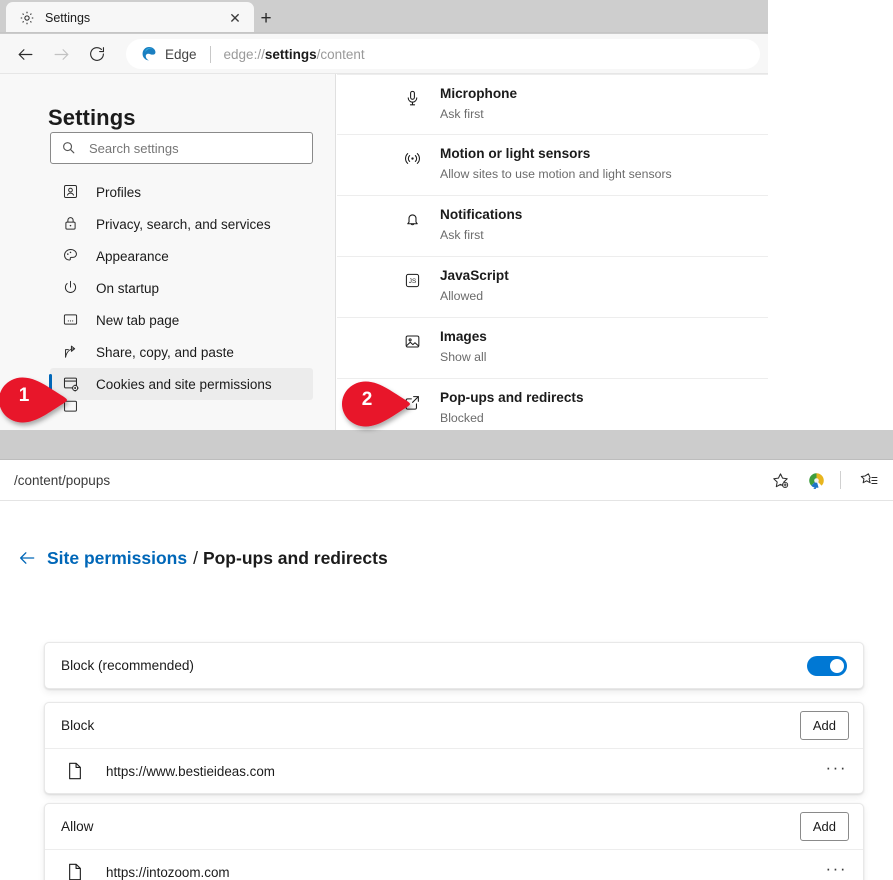 The height and width of the screenshot is (880, 893). Describe the element at coordinates (181, 192) in the screenshot. I see `sidebar-item-profiles: Profiles` at that location.